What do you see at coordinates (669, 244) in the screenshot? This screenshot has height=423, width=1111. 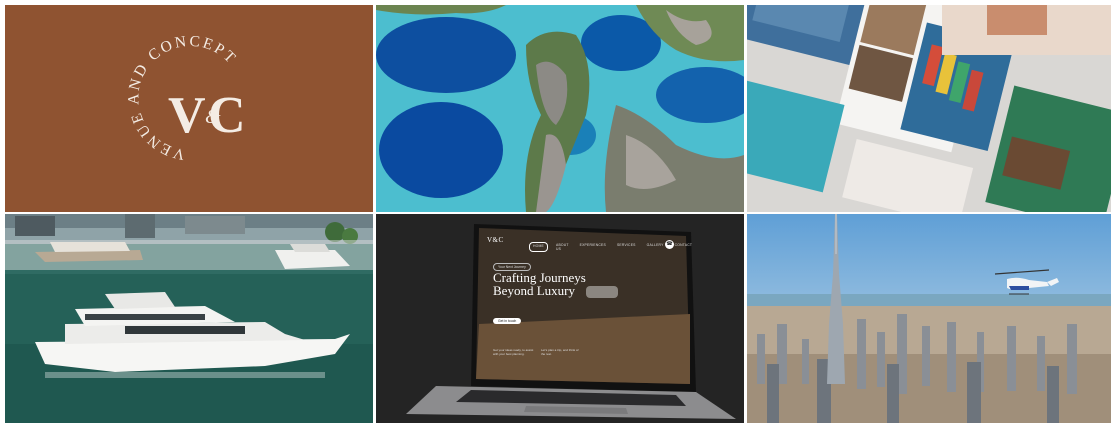 I see `phone-icon: ☎` at bounding box center [669, 244].